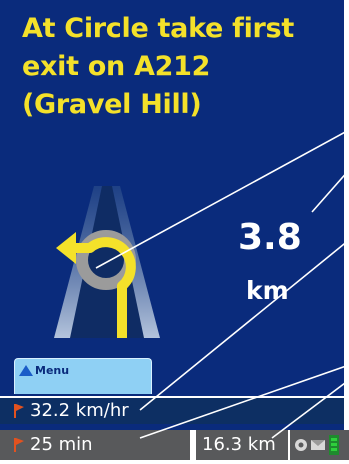  What do you see at coordinates (172, 409) in the screenshot?
I see `speed-row: 32.2 km/hr` at bounding box center [172, 409].